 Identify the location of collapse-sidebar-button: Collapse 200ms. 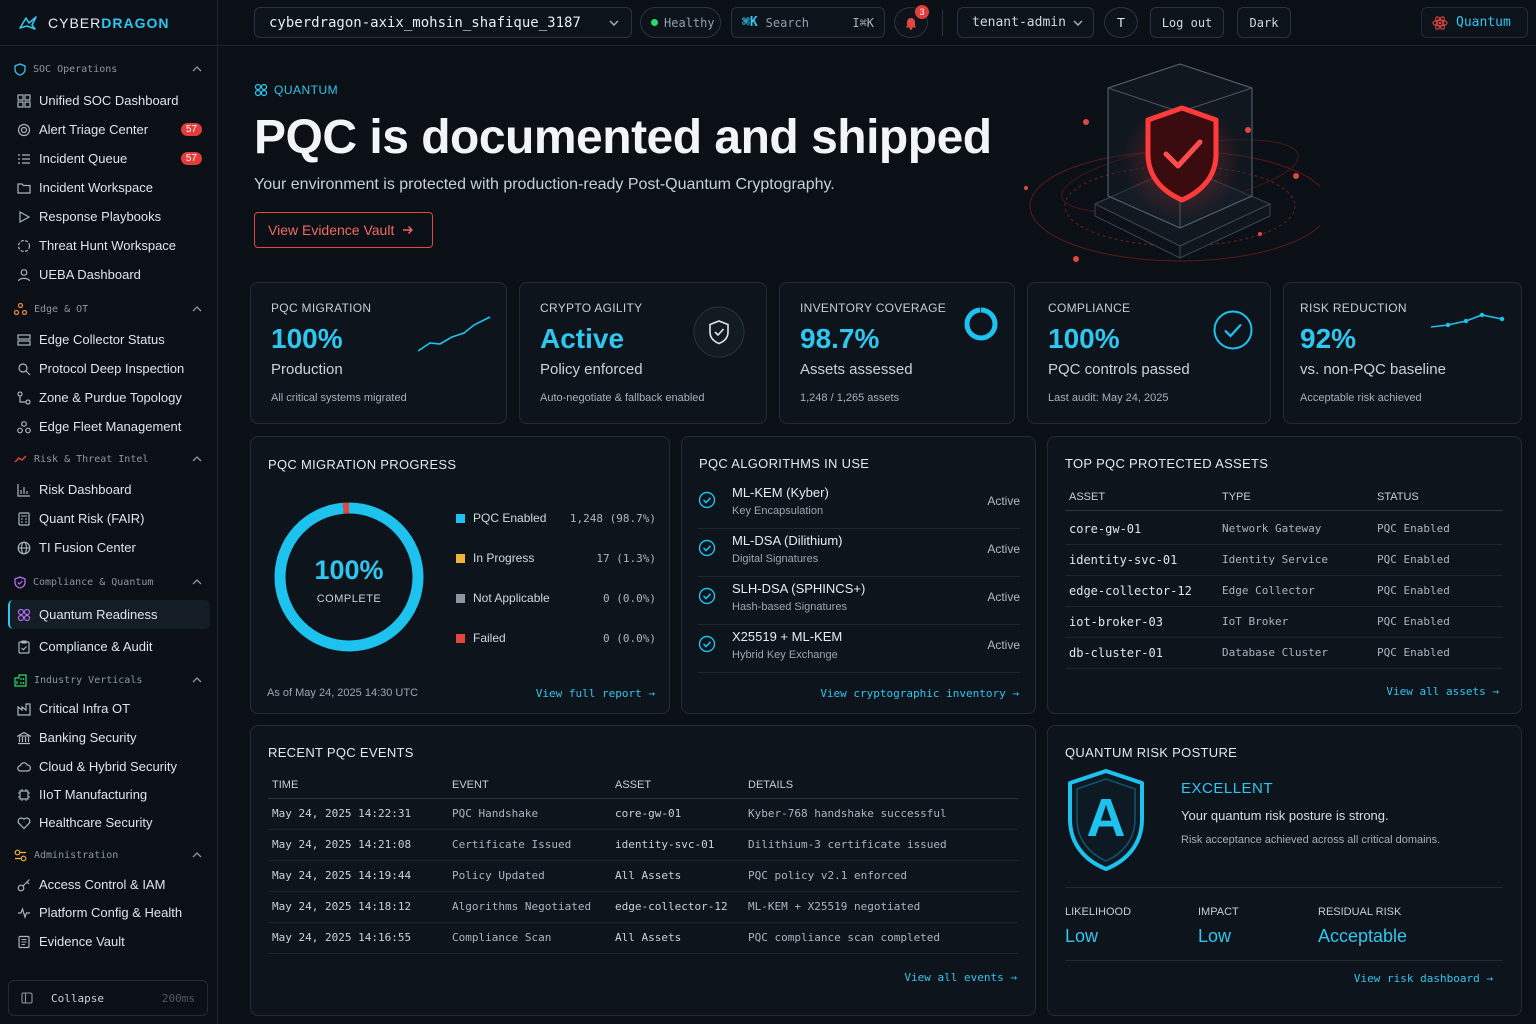
(108, 998).